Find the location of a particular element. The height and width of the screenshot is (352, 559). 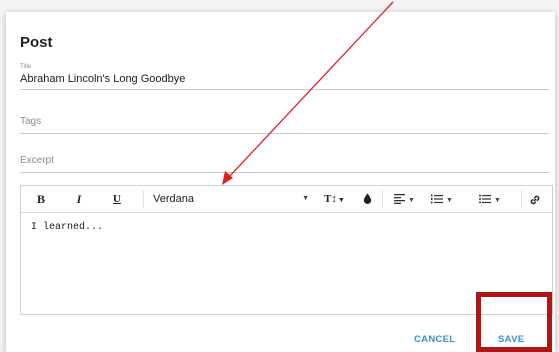

align-select: ▼ is located at coordinates (407, 199).